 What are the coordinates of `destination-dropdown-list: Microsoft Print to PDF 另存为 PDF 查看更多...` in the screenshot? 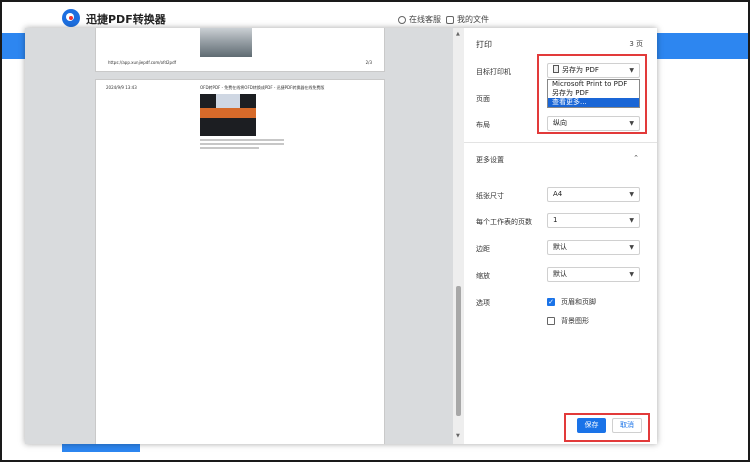 It's located at (593, 93).